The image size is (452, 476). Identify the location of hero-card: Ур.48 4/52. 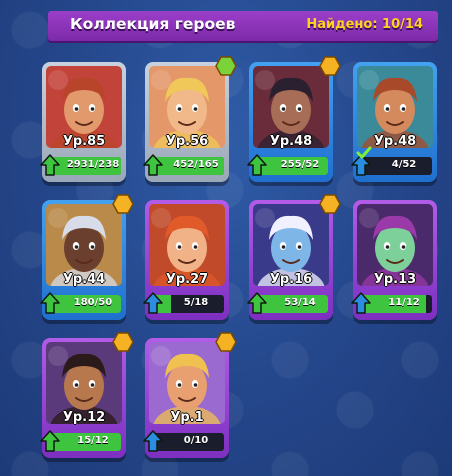
(394, 122).